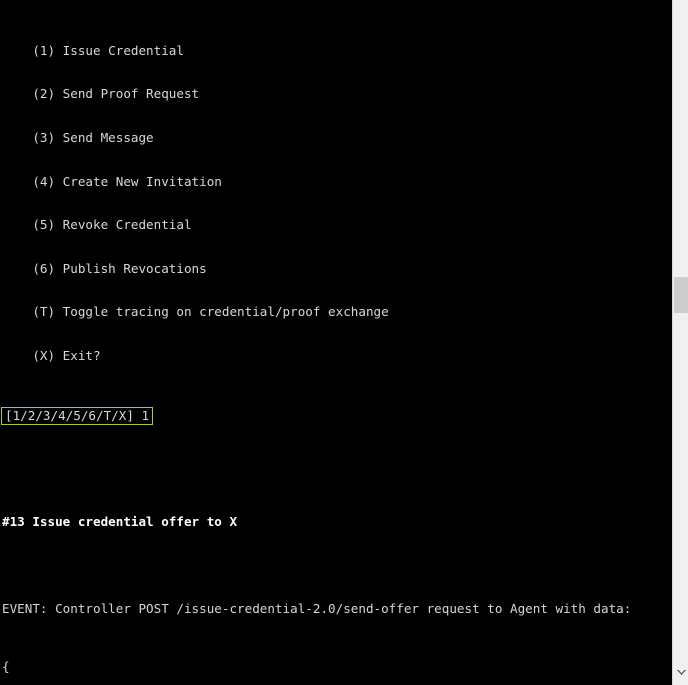 This screenshot has height=685, width=688. What do you see at coordinates (680, 342) in the screenshot?
I see `vertical-scrollbar` at bounding box center [680, 342].